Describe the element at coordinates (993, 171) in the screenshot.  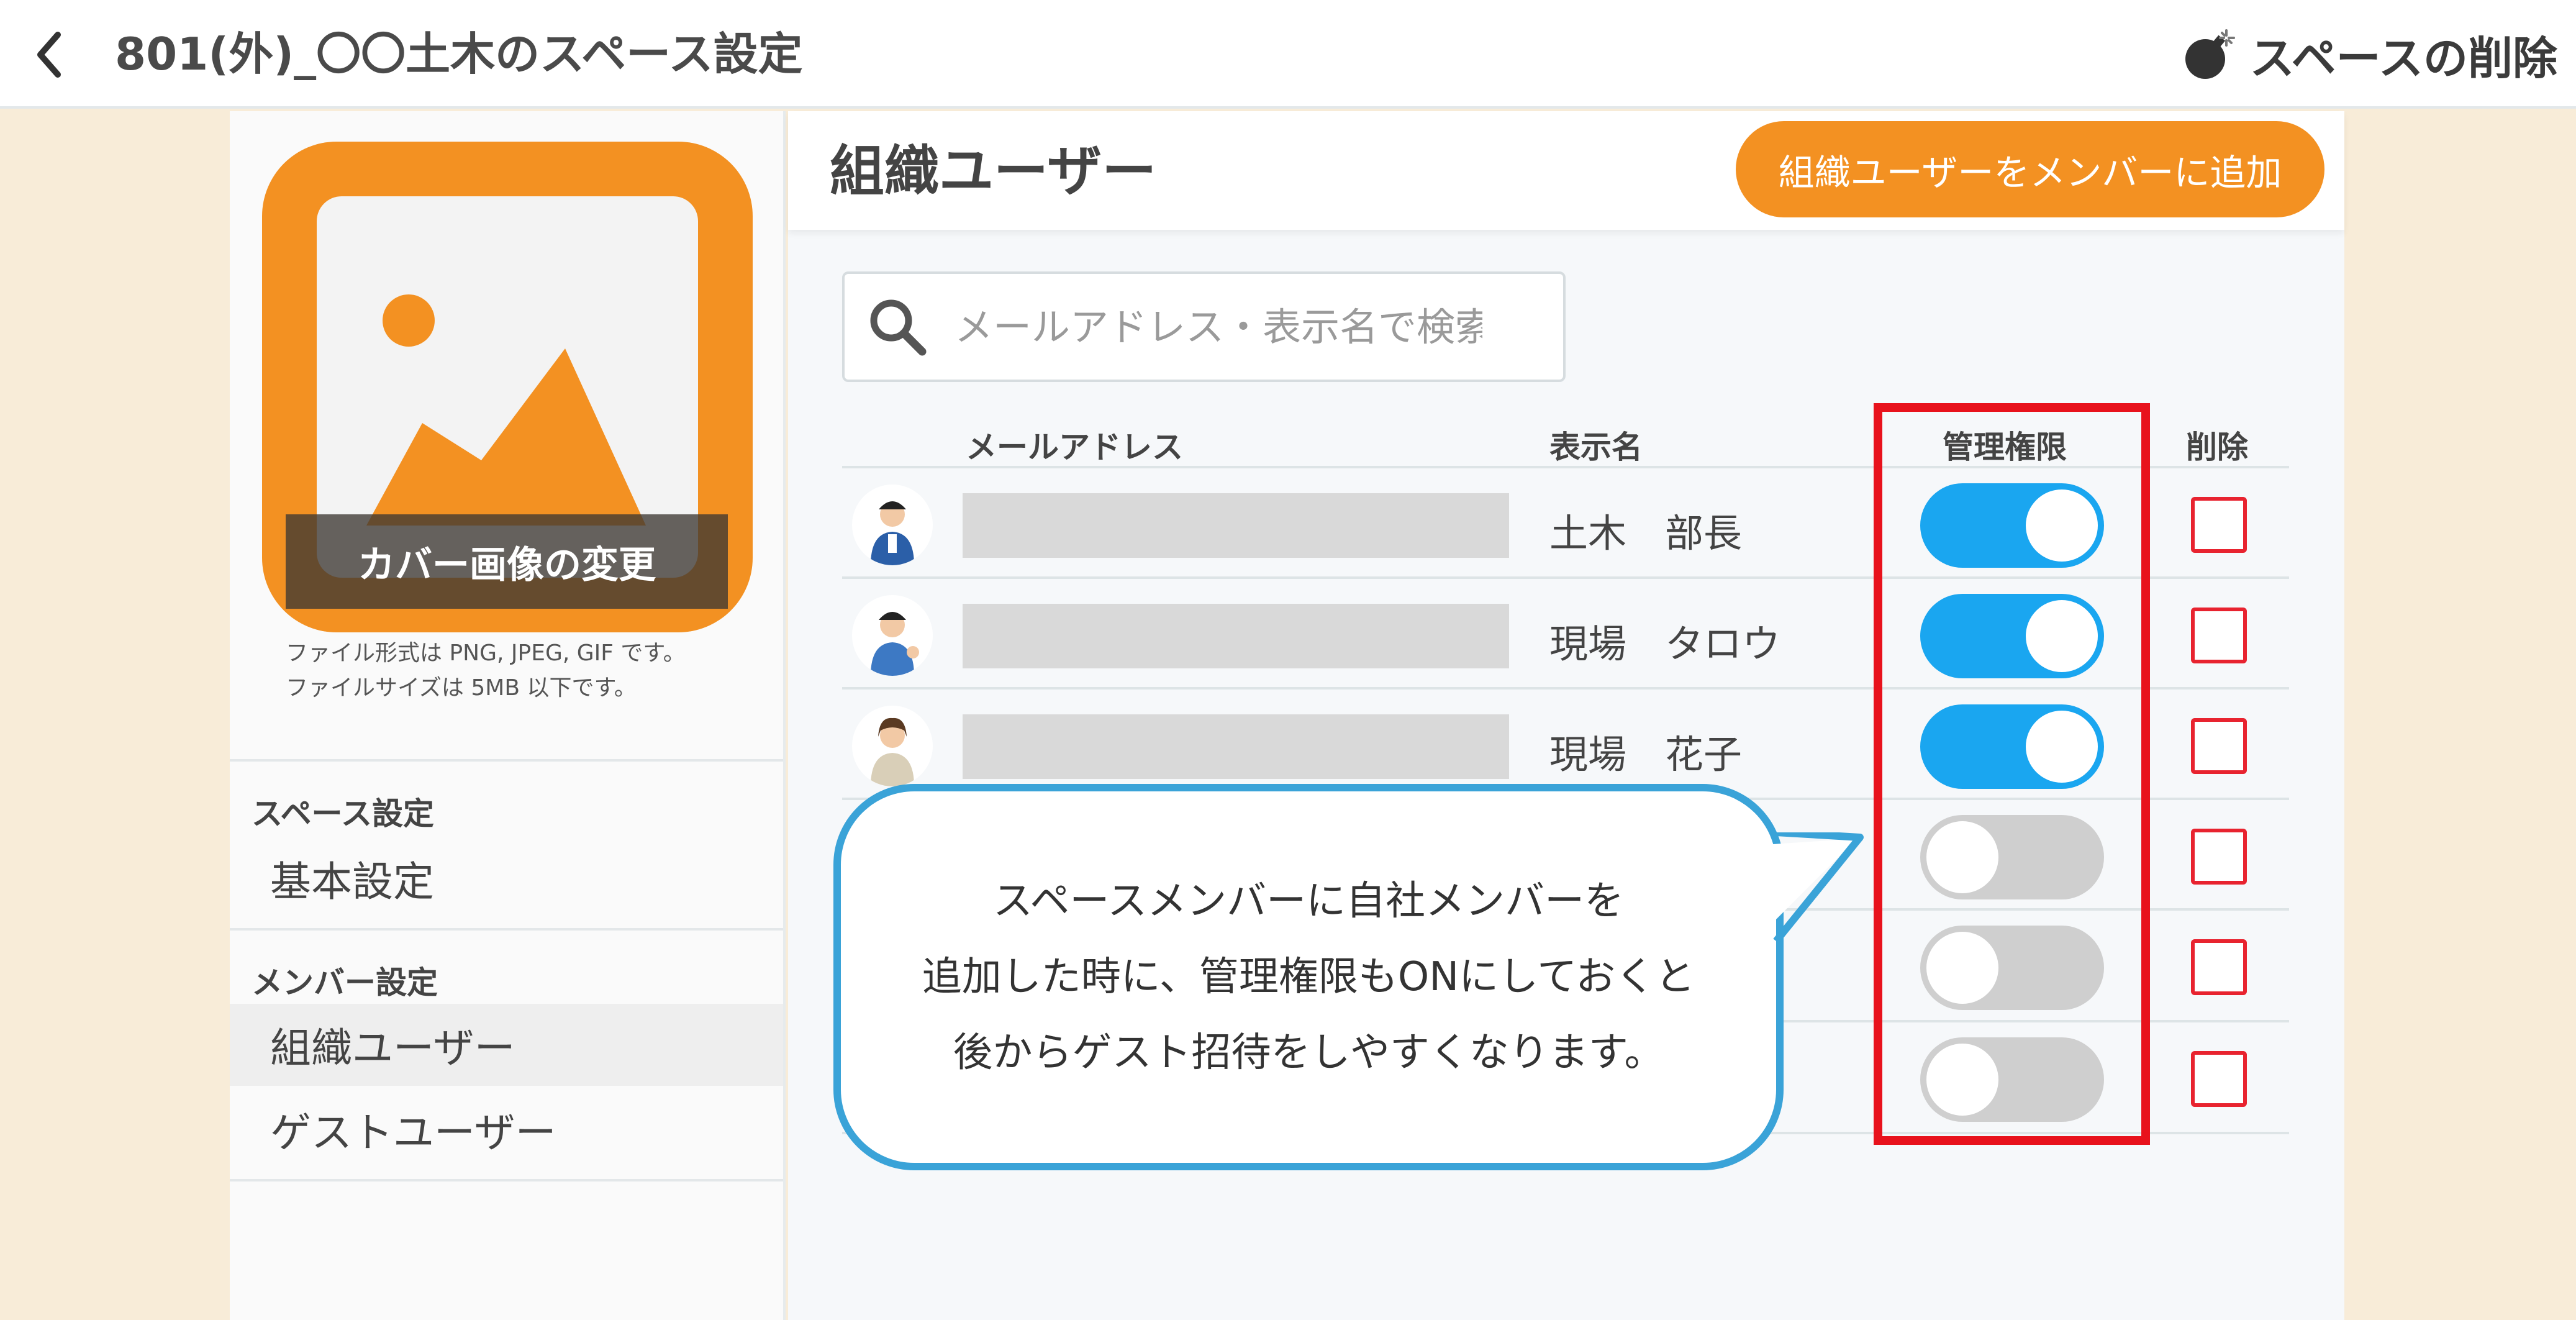
I see `main-title: 組織ユーザー` at that location.